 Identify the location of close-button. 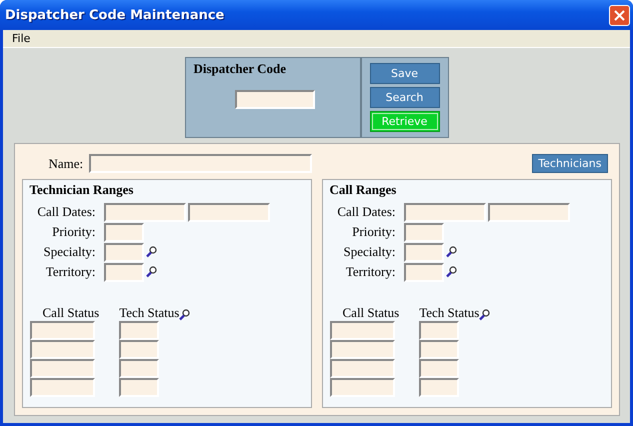
(619, 15).